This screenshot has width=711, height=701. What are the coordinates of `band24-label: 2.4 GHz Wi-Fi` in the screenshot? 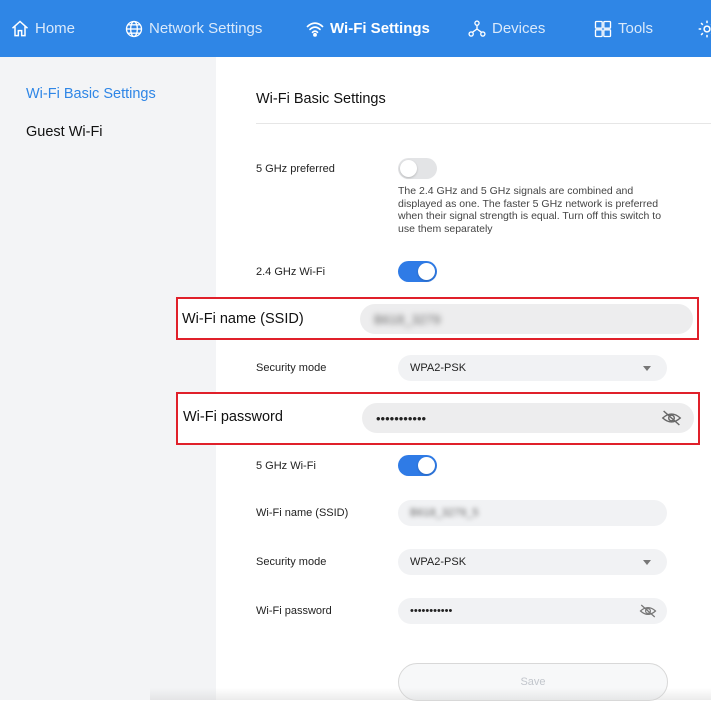 It's located at (291, 272).